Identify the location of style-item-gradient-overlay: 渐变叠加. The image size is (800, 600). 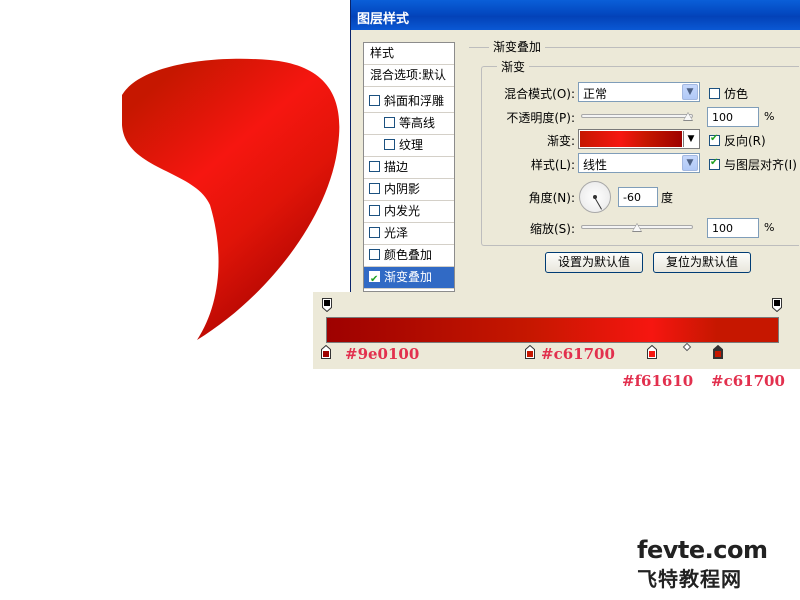
(409, 278).